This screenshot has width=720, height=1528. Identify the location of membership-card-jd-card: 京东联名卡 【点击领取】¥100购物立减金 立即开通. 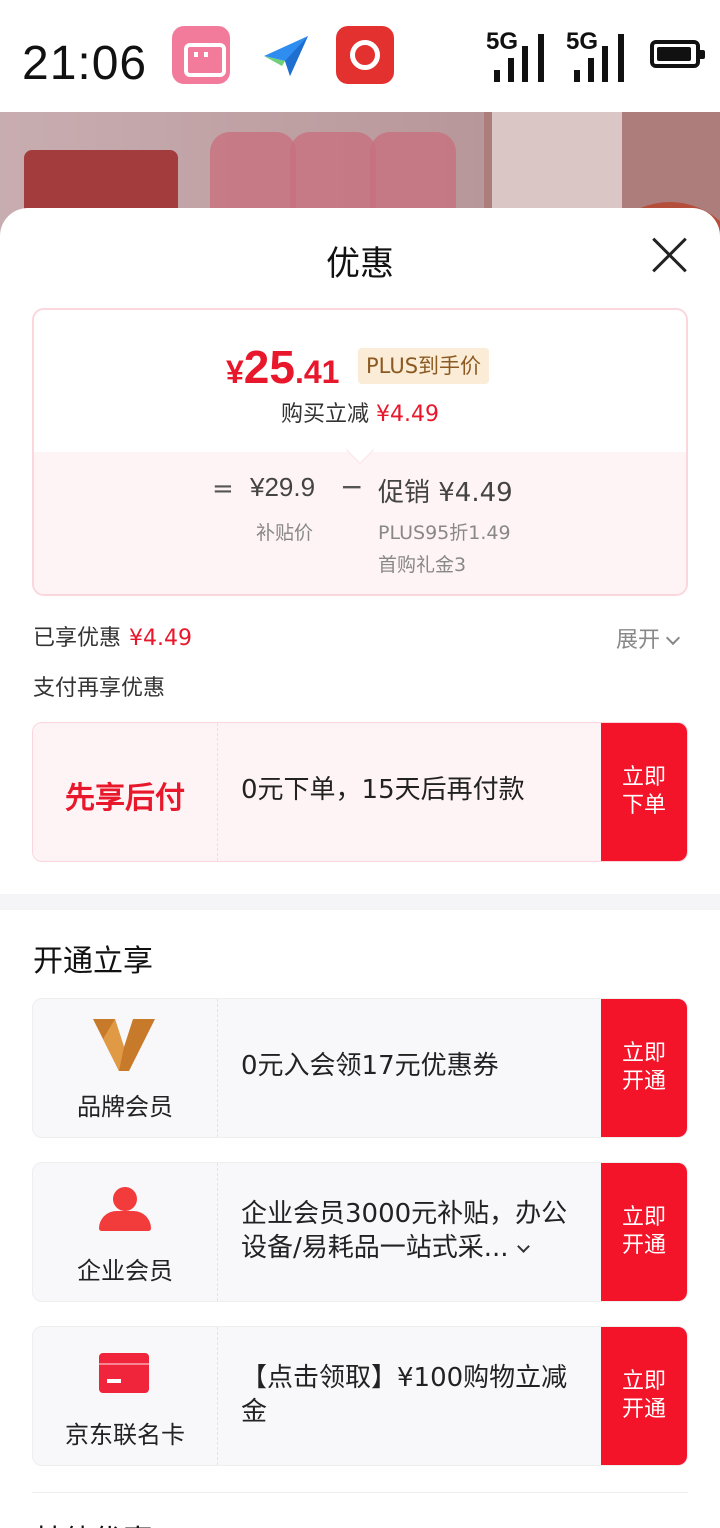
(360, 1396).